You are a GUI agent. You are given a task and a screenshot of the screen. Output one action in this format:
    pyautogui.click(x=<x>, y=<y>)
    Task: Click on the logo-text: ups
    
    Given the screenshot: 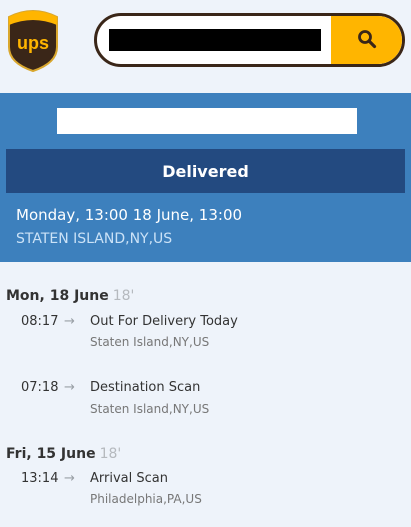 What is the action you would take?
    pyautogui.click(x=33, y=43)
    